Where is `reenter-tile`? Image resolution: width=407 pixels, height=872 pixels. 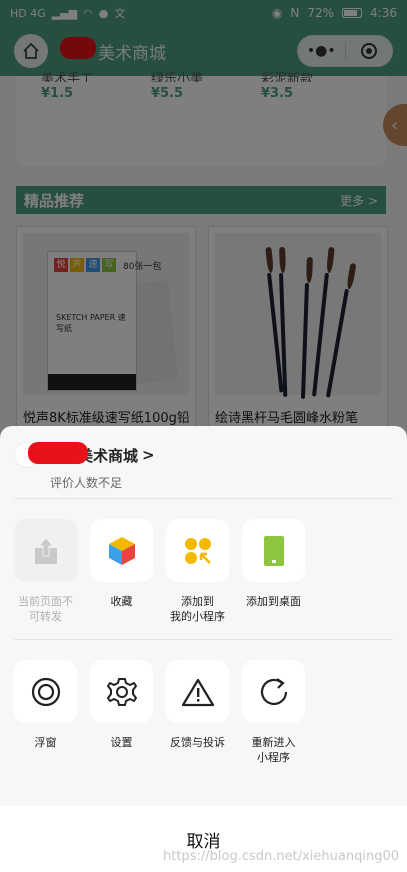 reenter-tile is located at coordinates (273, 691).